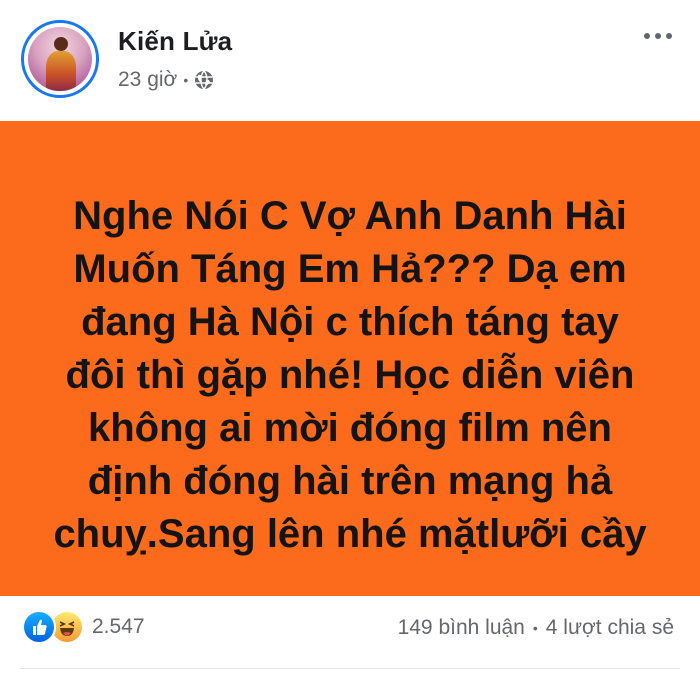 This screenshot has width=700, height=695. What do you see at coordinates (39, 627) in the screenshot?
I see `like-icon` at bounding box center [39, 627].